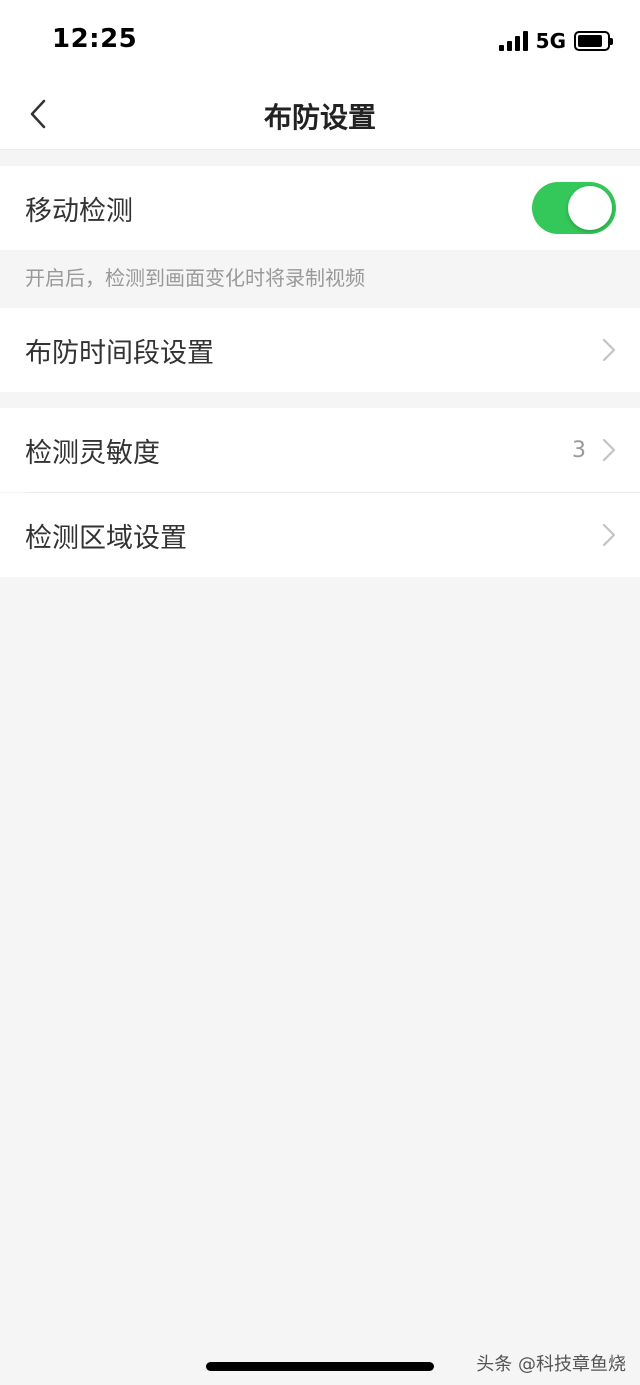 This screenshot has width=640, height=1385. I want to click on detection-area-label: 检测区域设置, so click(106, 538).